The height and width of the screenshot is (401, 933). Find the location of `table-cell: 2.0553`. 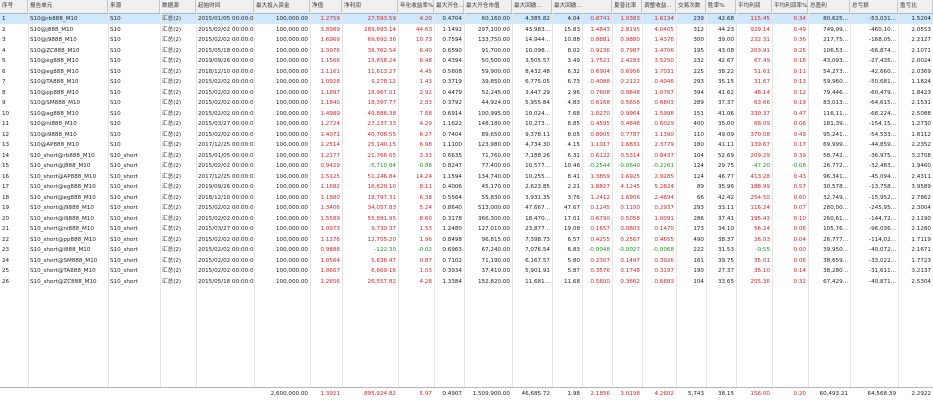

table-cell: 2.0553 is located at coordinates (921, 29).